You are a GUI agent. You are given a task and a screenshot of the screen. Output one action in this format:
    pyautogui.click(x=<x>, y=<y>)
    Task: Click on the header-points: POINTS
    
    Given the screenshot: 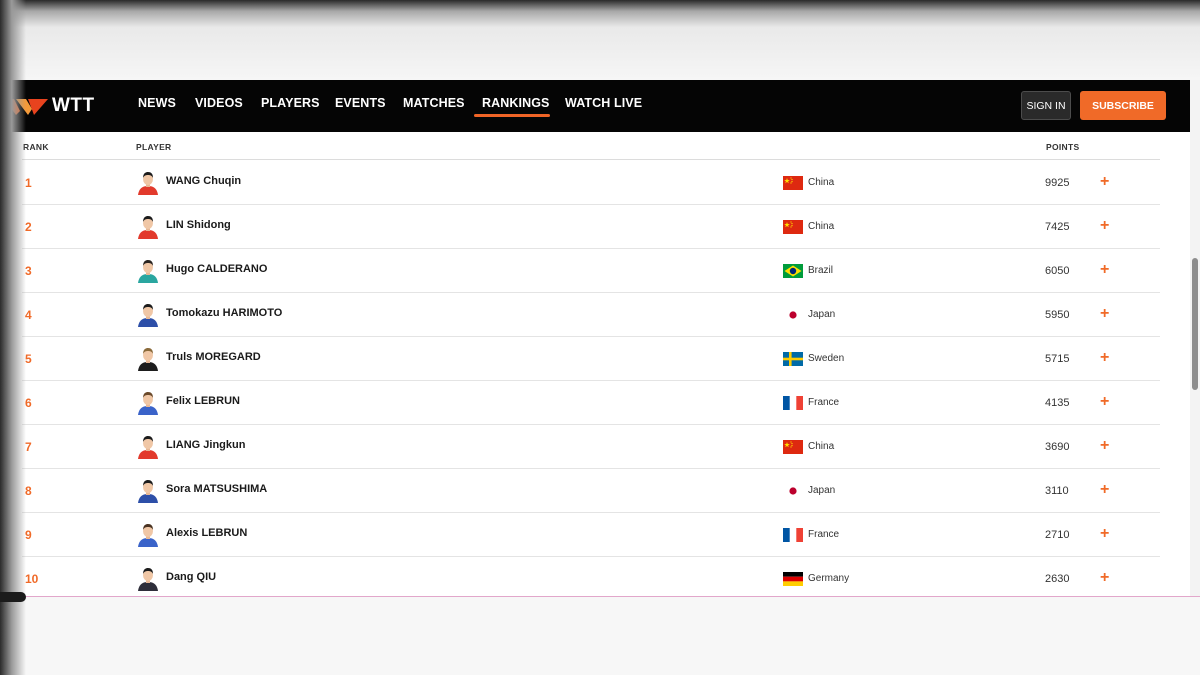 What is the action you would take?
    pyautogui.click(x=1063, y=147)
    